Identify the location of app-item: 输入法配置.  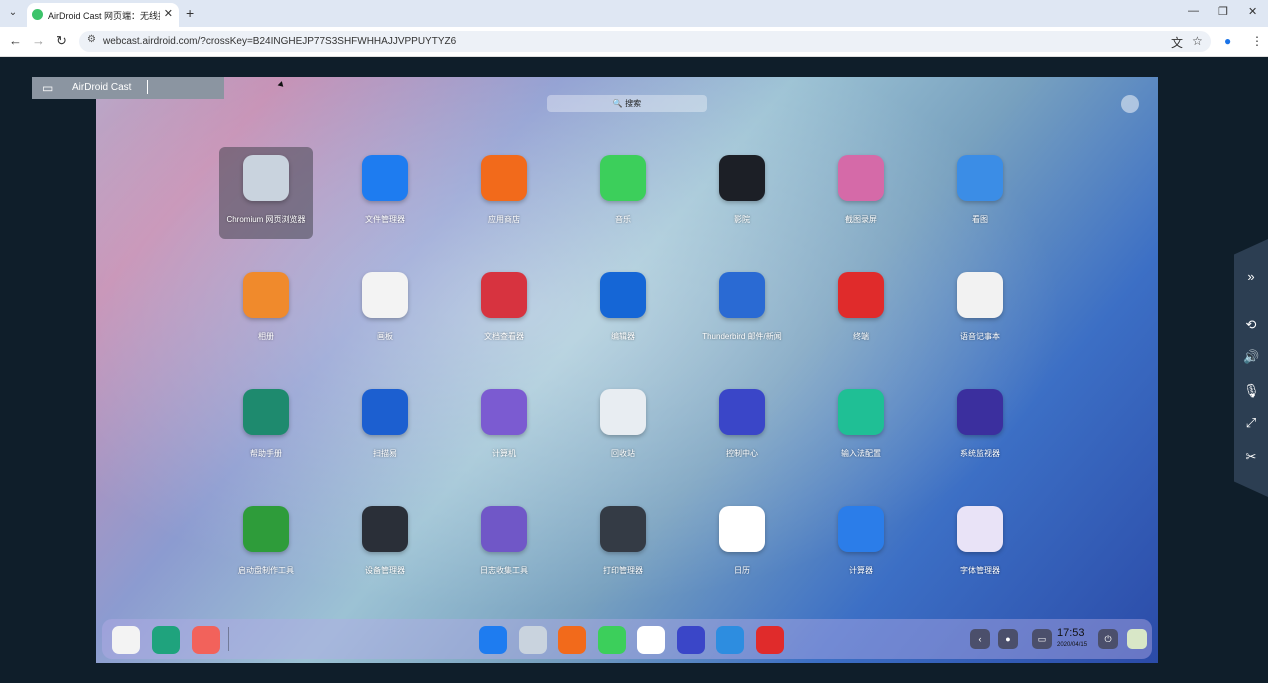
(861, 427).